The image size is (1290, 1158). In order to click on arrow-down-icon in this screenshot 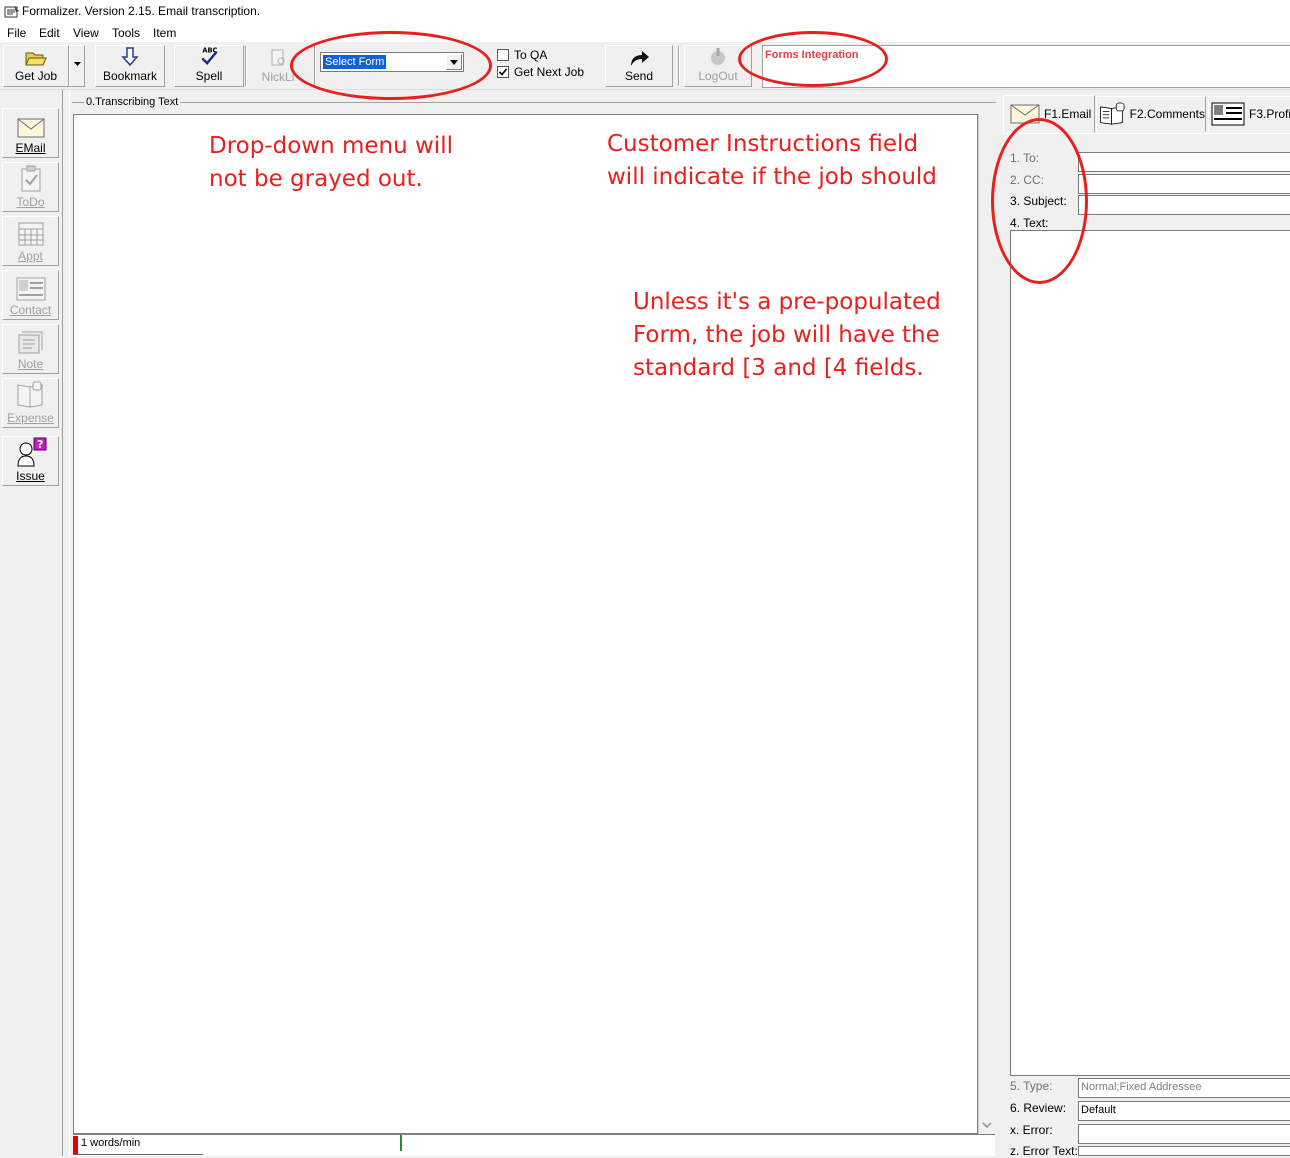, I will do `click(130, 57)`.